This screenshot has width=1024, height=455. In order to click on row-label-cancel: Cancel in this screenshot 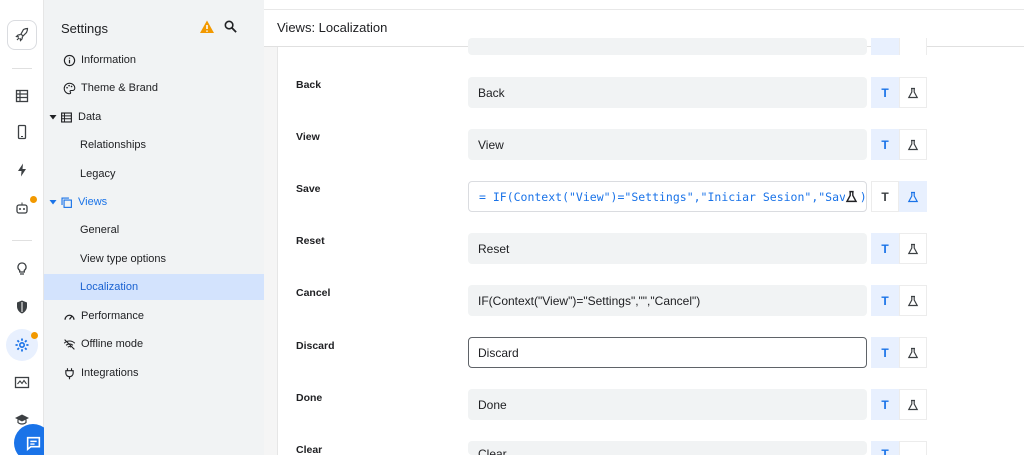, I will do `click(313, 293)`.